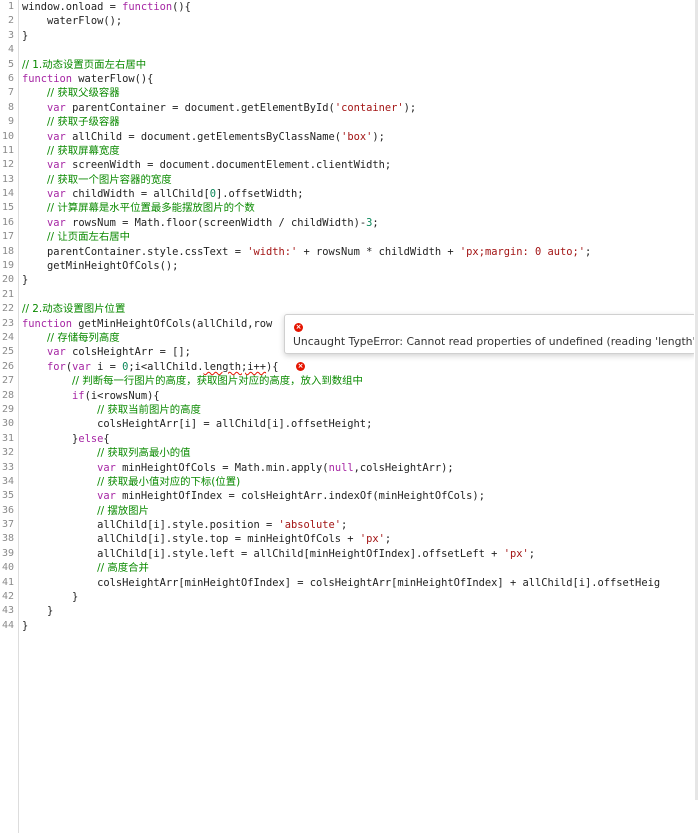  I want to click on code-token: waterFlow();, so click(72, 21).